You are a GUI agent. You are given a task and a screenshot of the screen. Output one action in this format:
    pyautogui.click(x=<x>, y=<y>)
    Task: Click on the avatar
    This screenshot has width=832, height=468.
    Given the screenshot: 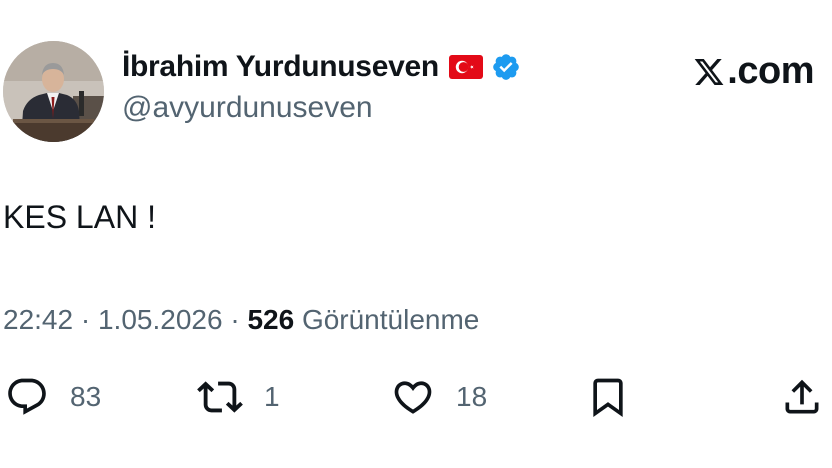 What is the action you would take?
    pyautogui.click(x=53, y=91)
    